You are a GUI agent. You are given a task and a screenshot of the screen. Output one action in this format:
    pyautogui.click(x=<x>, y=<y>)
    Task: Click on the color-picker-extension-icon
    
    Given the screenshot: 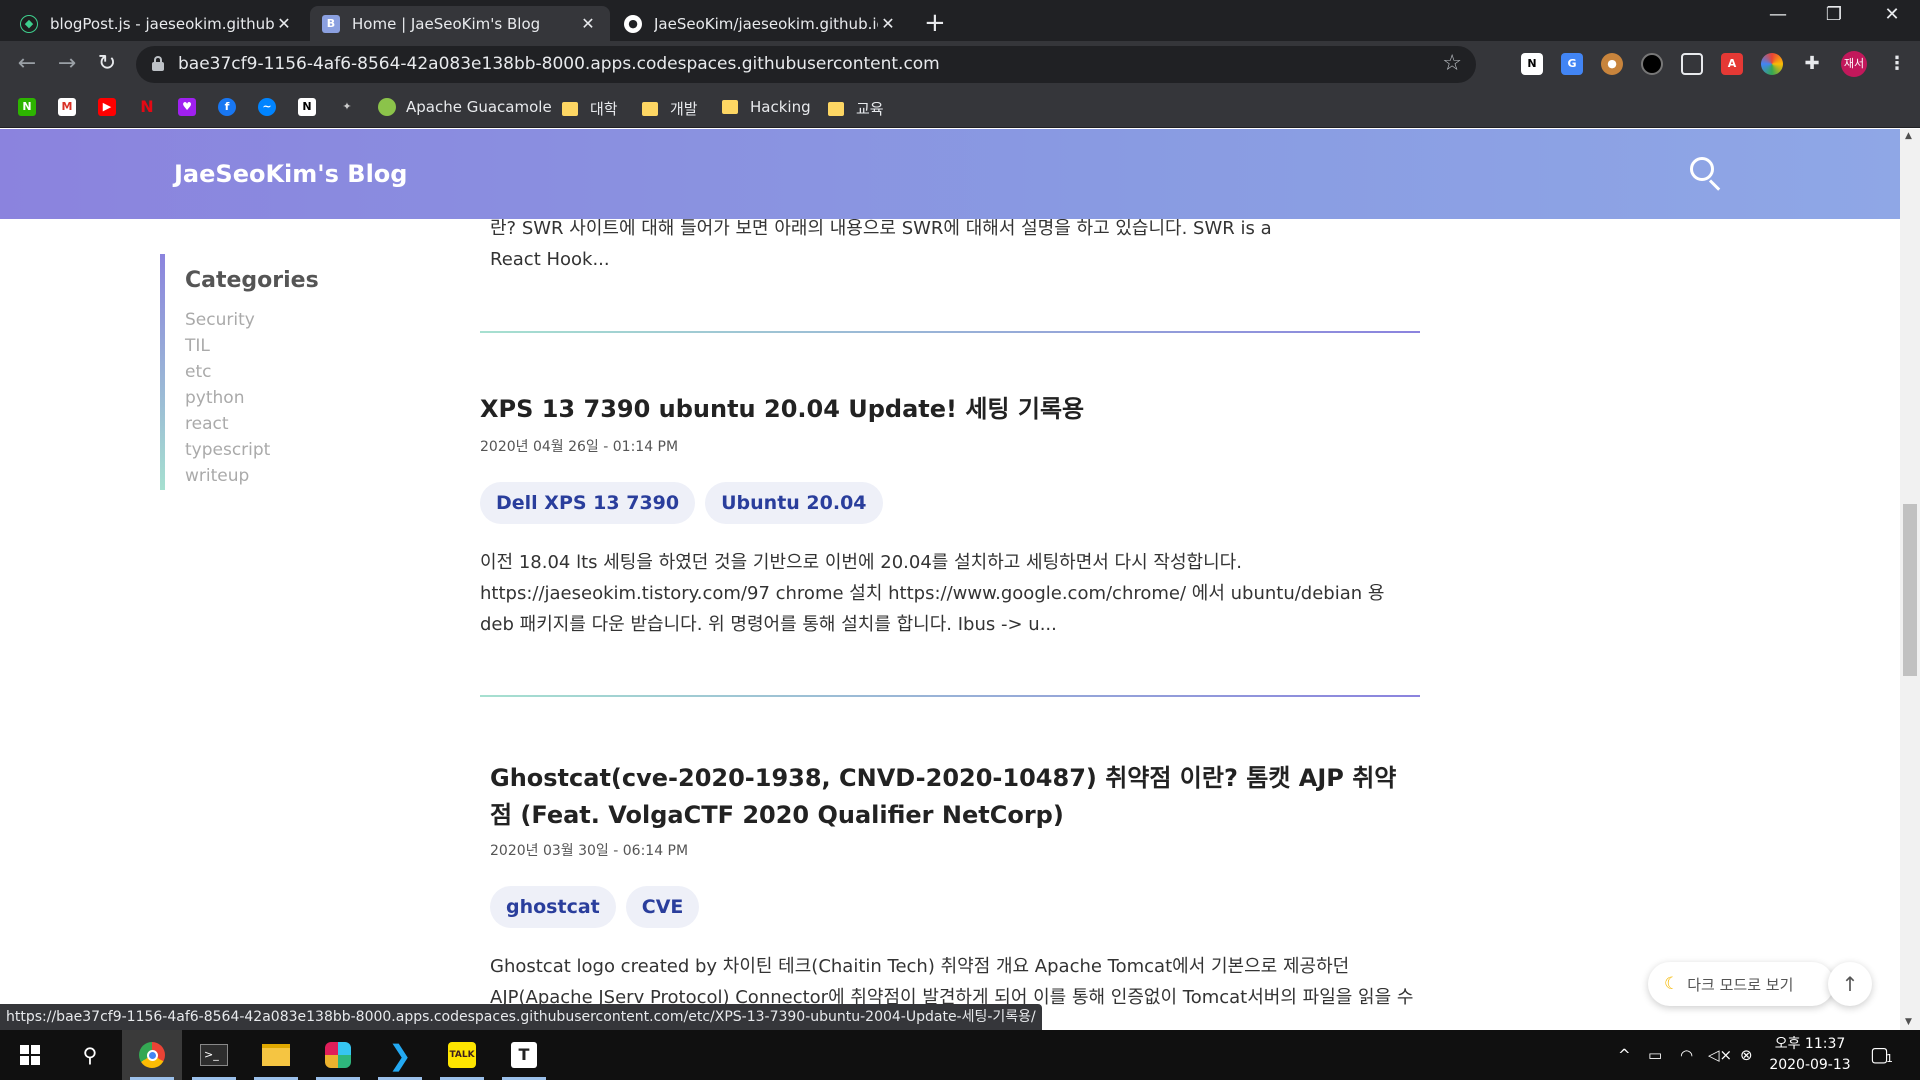 What is the action you would take?
    pyautogui.click(x=1772, y=64)
    